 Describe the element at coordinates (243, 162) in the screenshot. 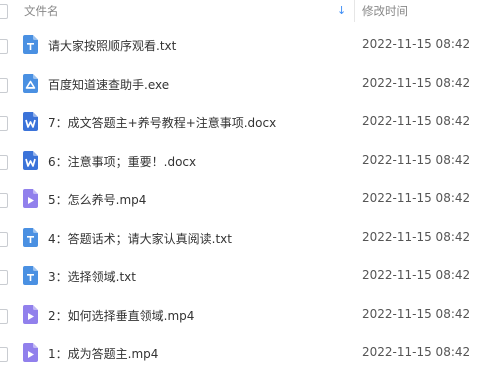

I see `file-row: 6：注意事项；重要！.docx 2022-11-15 08:42` at that location.